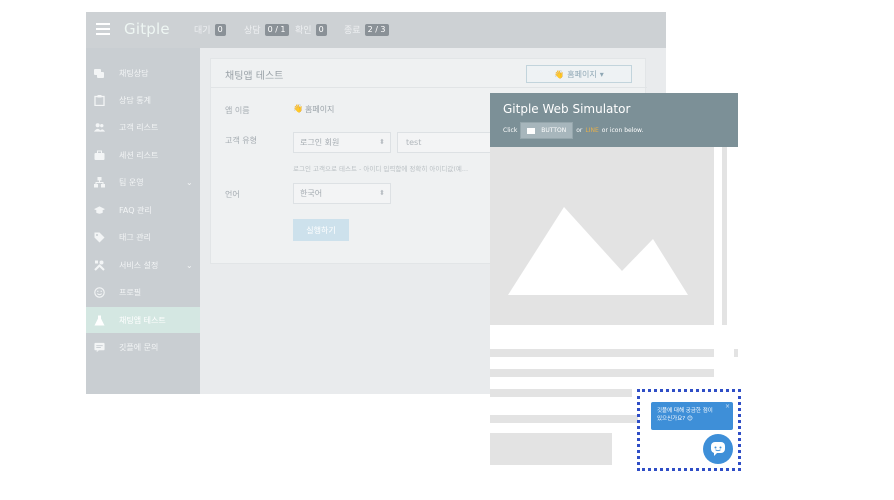 This screenshot has width=894, height=500. Describe the element at coordinates (591, 130) in the screenshot. I see `simulator-line-link: LINE` at that location.